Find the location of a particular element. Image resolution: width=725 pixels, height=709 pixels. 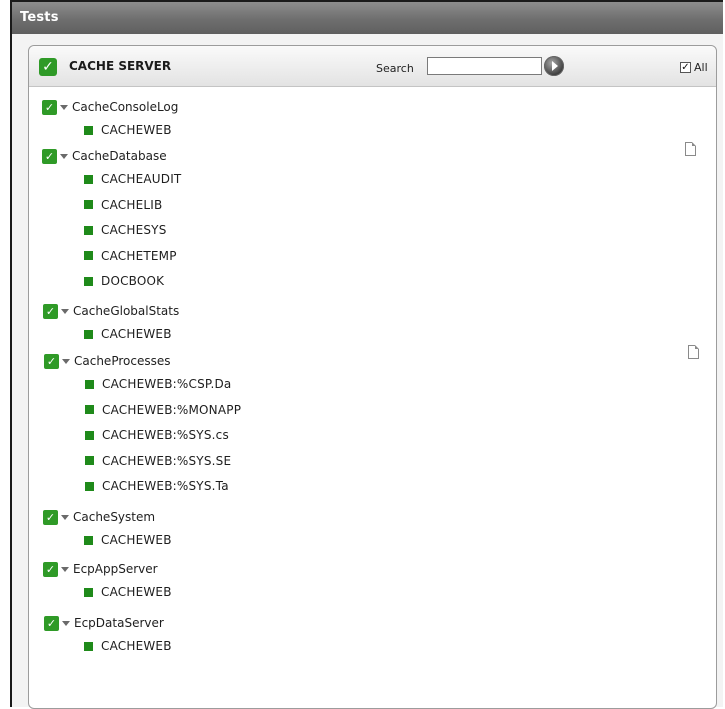

tree-item: CACHEWEB:%CSP.Da is located at coordinates (158, 384).